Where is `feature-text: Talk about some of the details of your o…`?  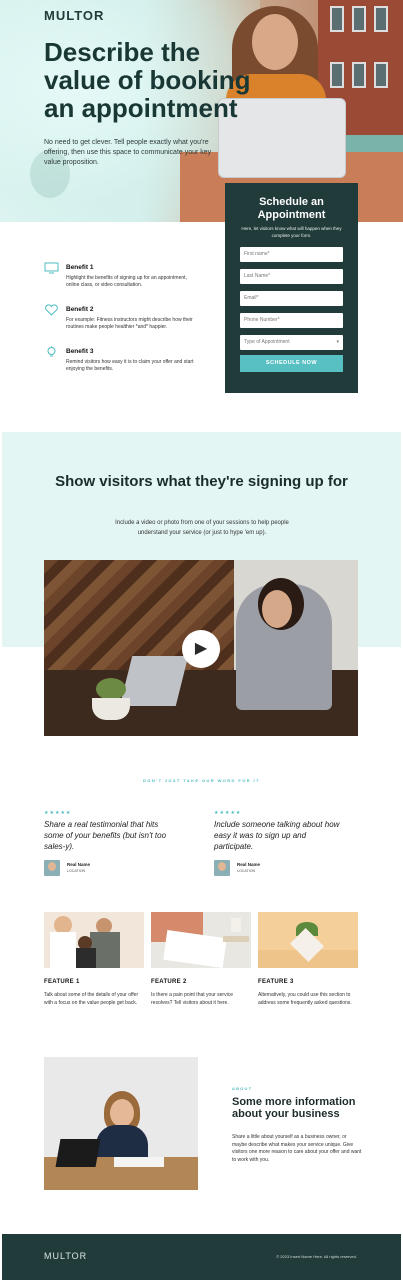 feature-text: Talk about some of the details of your o… is located at coordinates (91, 999).